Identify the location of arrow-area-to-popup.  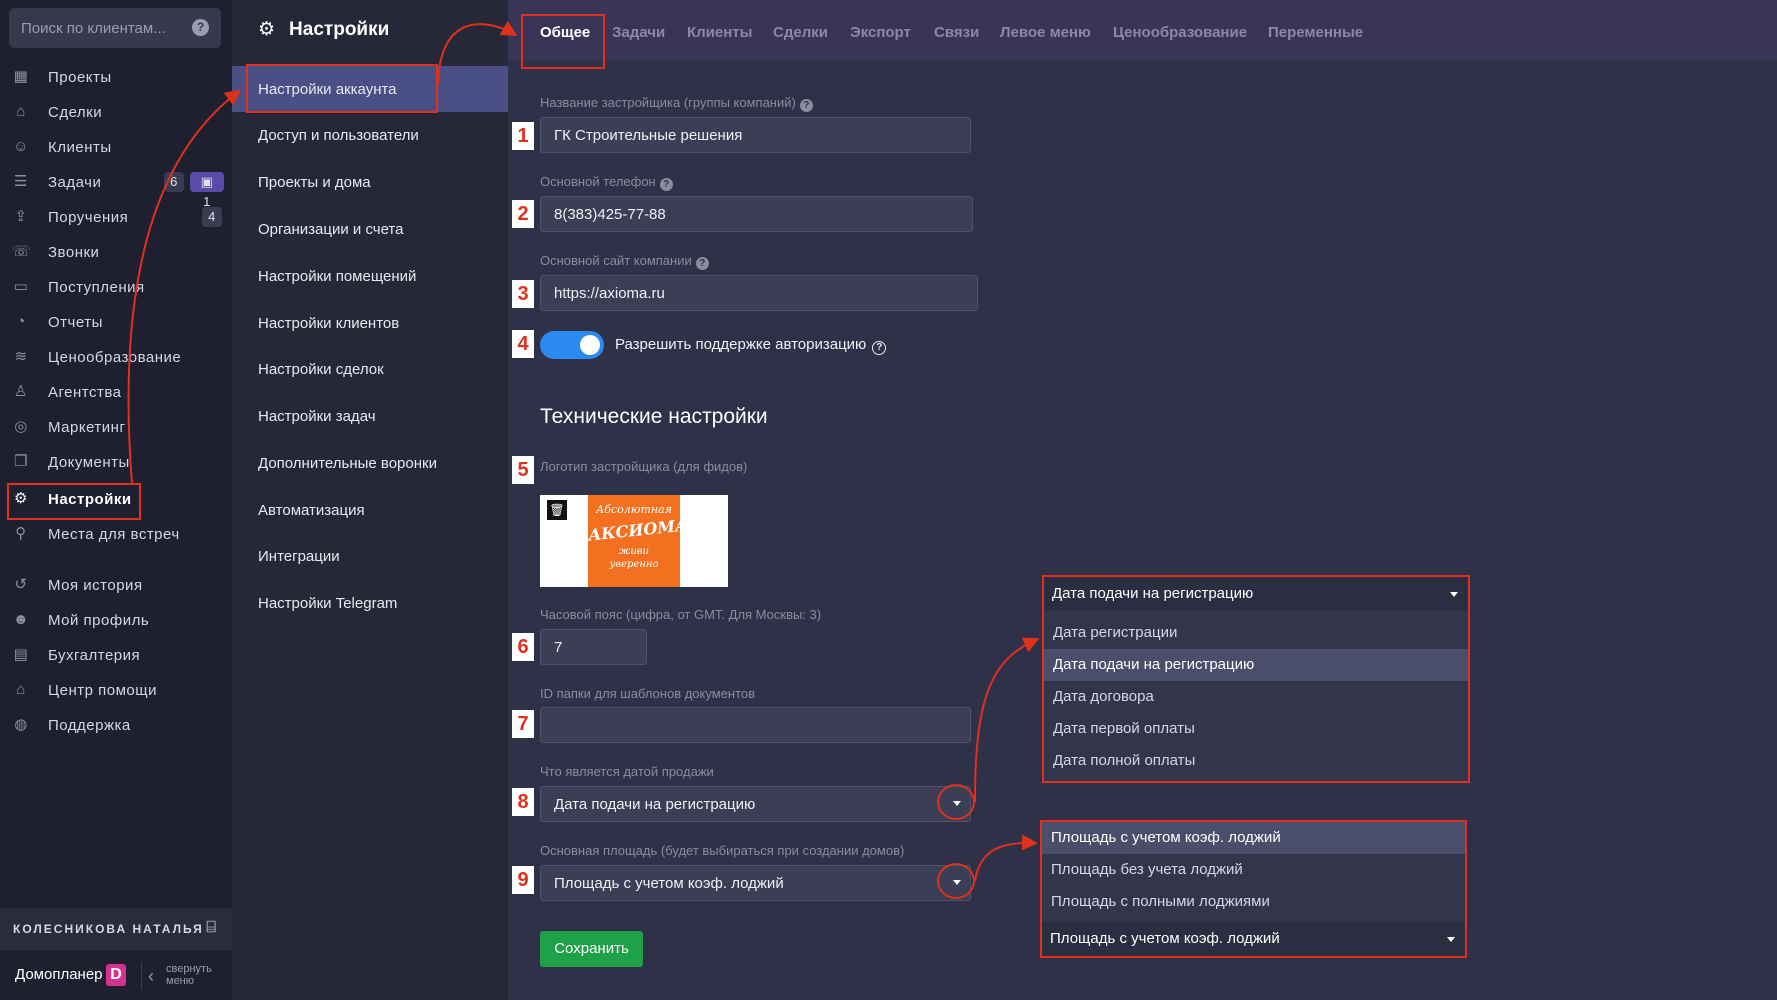
(1006, 858).